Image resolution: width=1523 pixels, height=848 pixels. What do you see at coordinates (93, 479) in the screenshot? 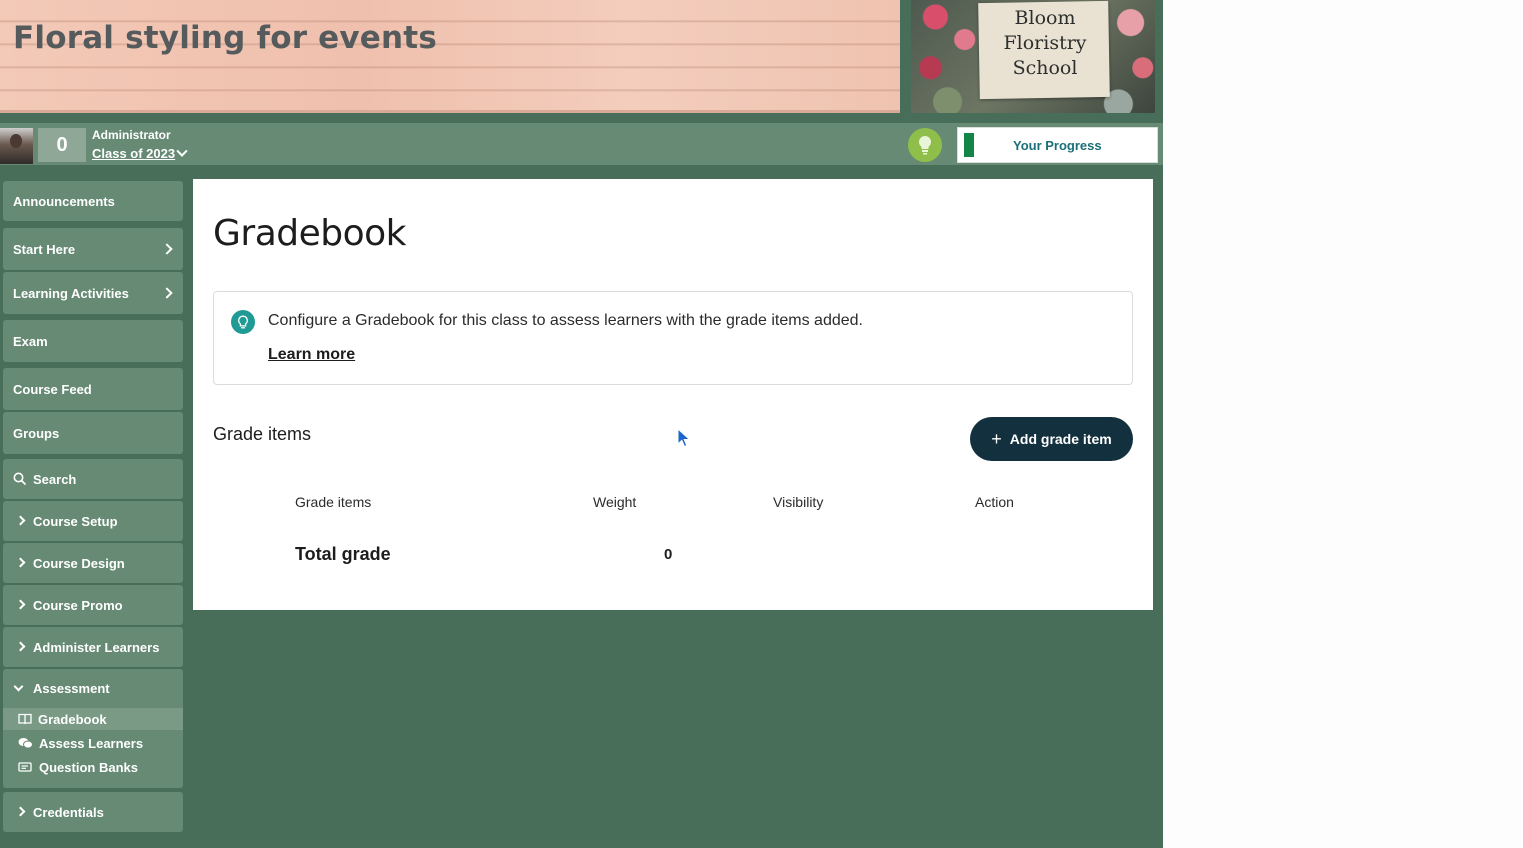
I see `sidebar-item-search: Search` at bounding box center [93, 479].